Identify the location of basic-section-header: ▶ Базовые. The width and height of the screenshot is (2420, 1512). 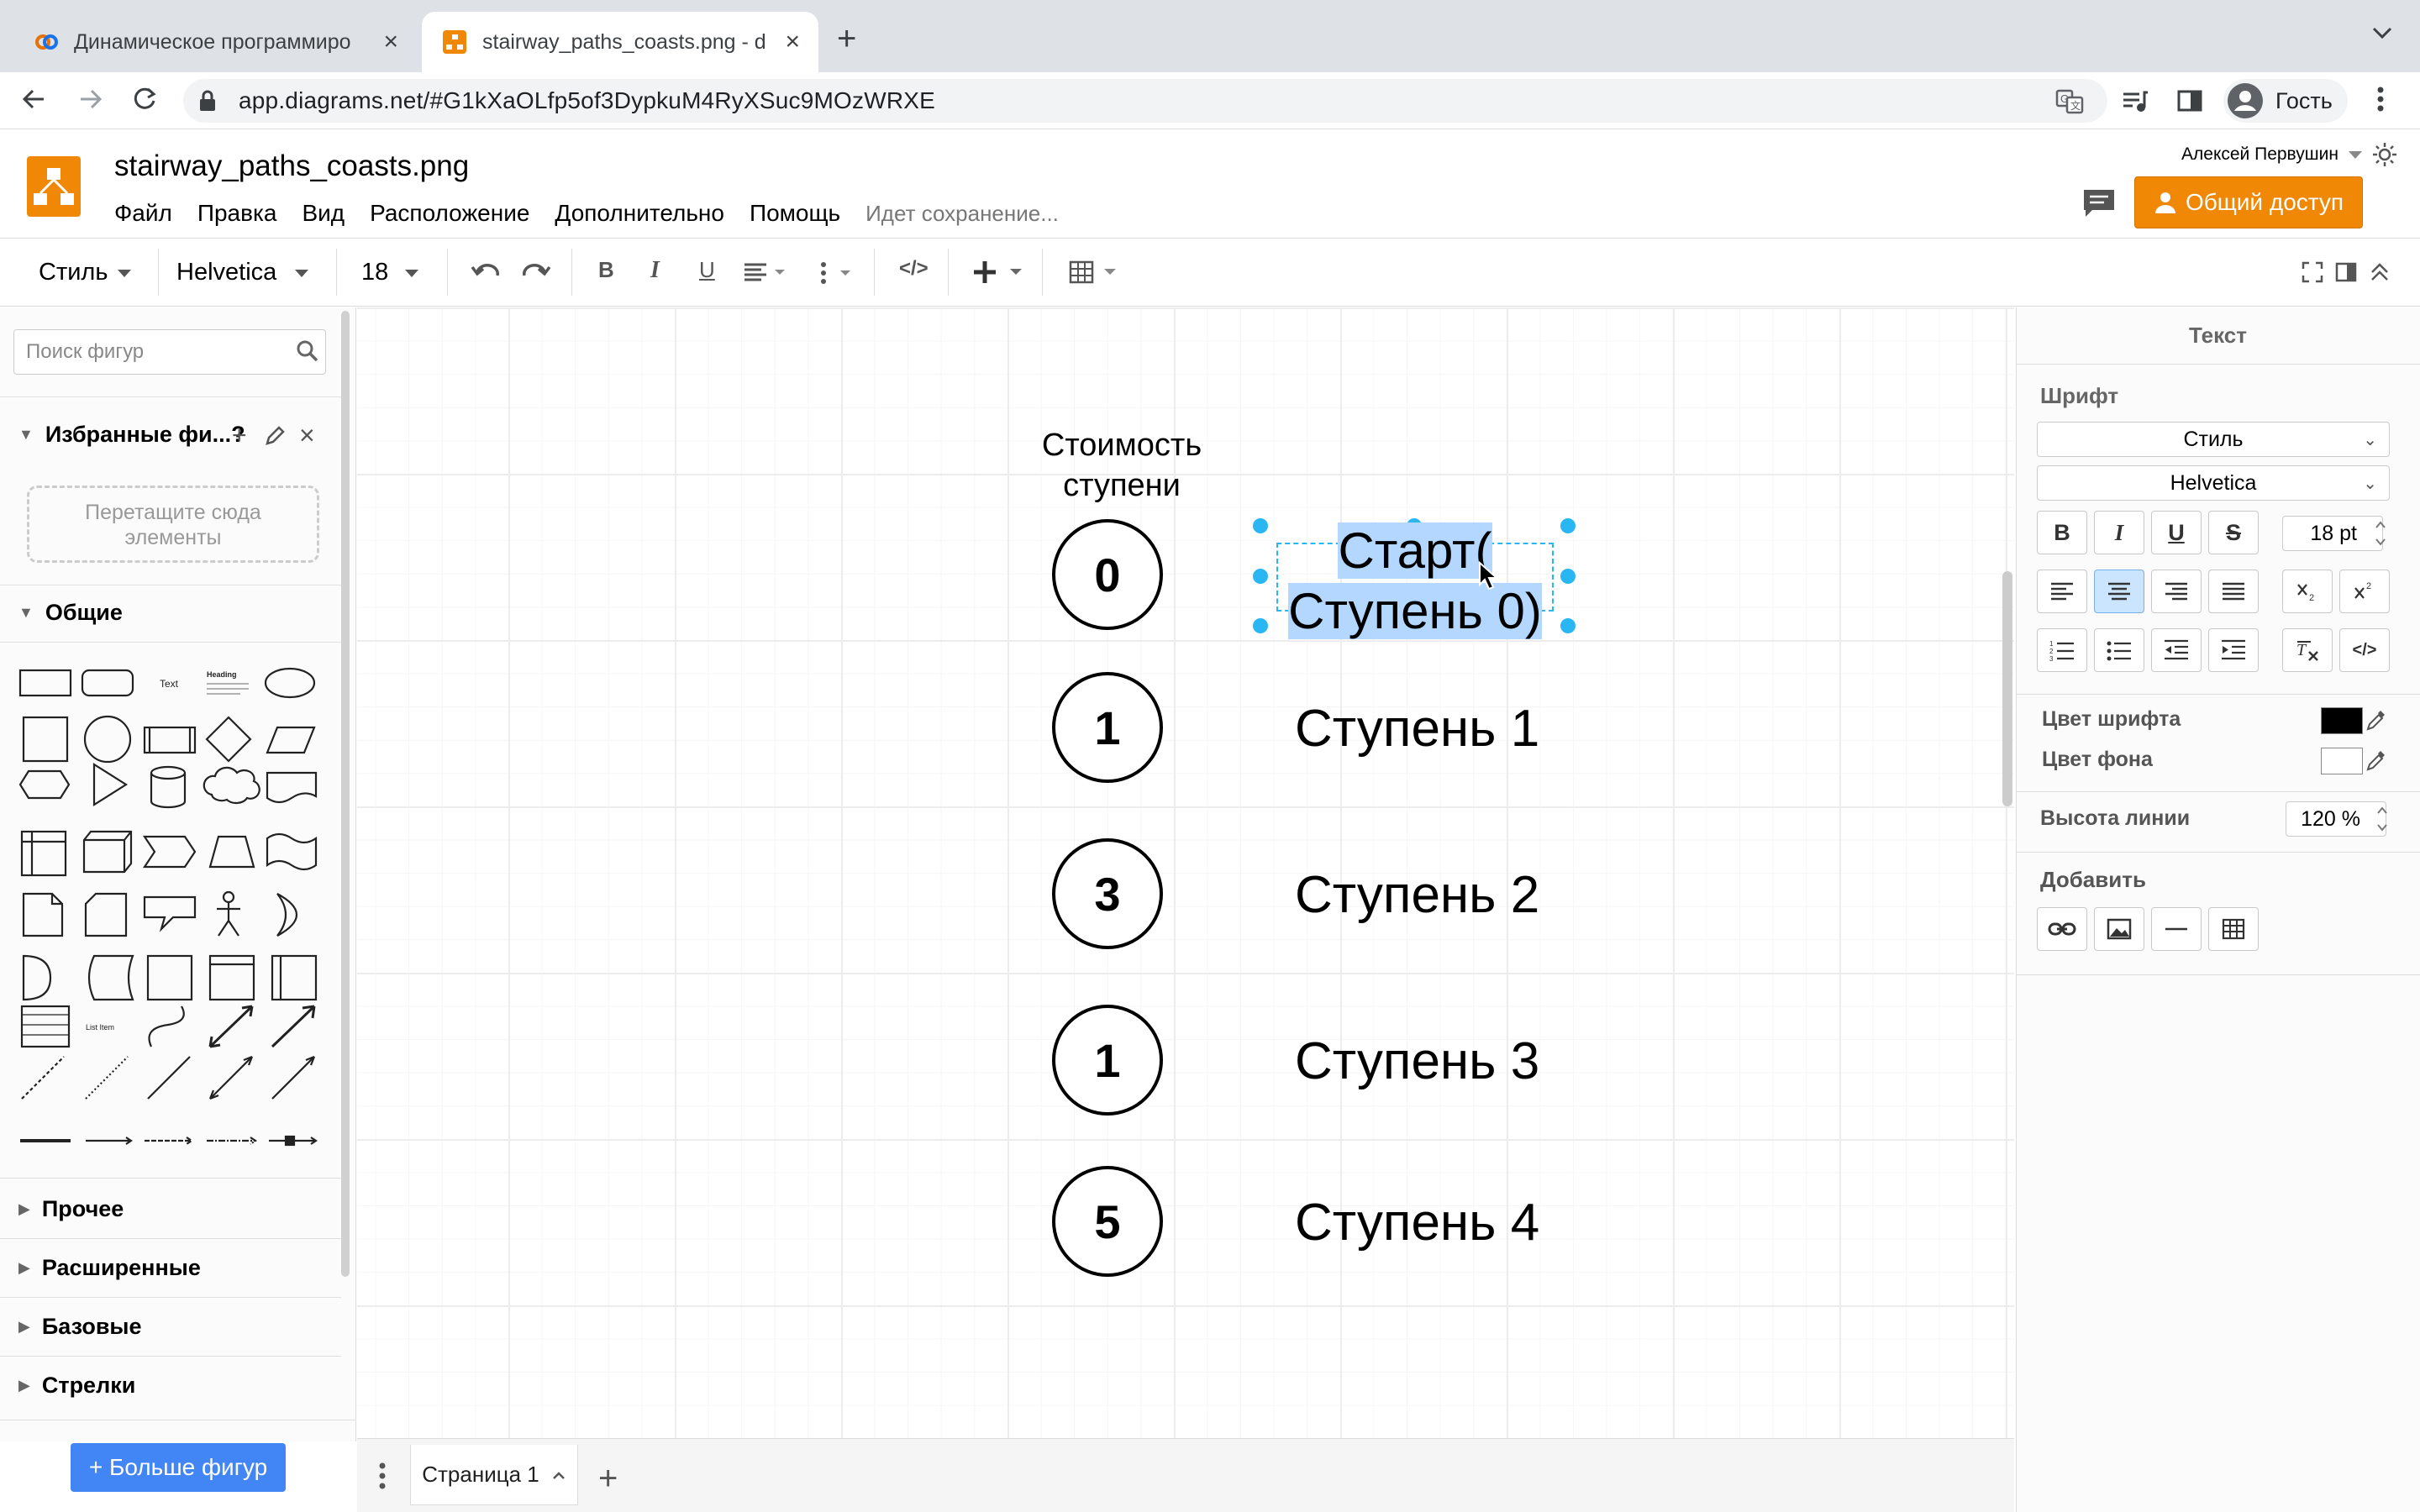
(80, 1327).